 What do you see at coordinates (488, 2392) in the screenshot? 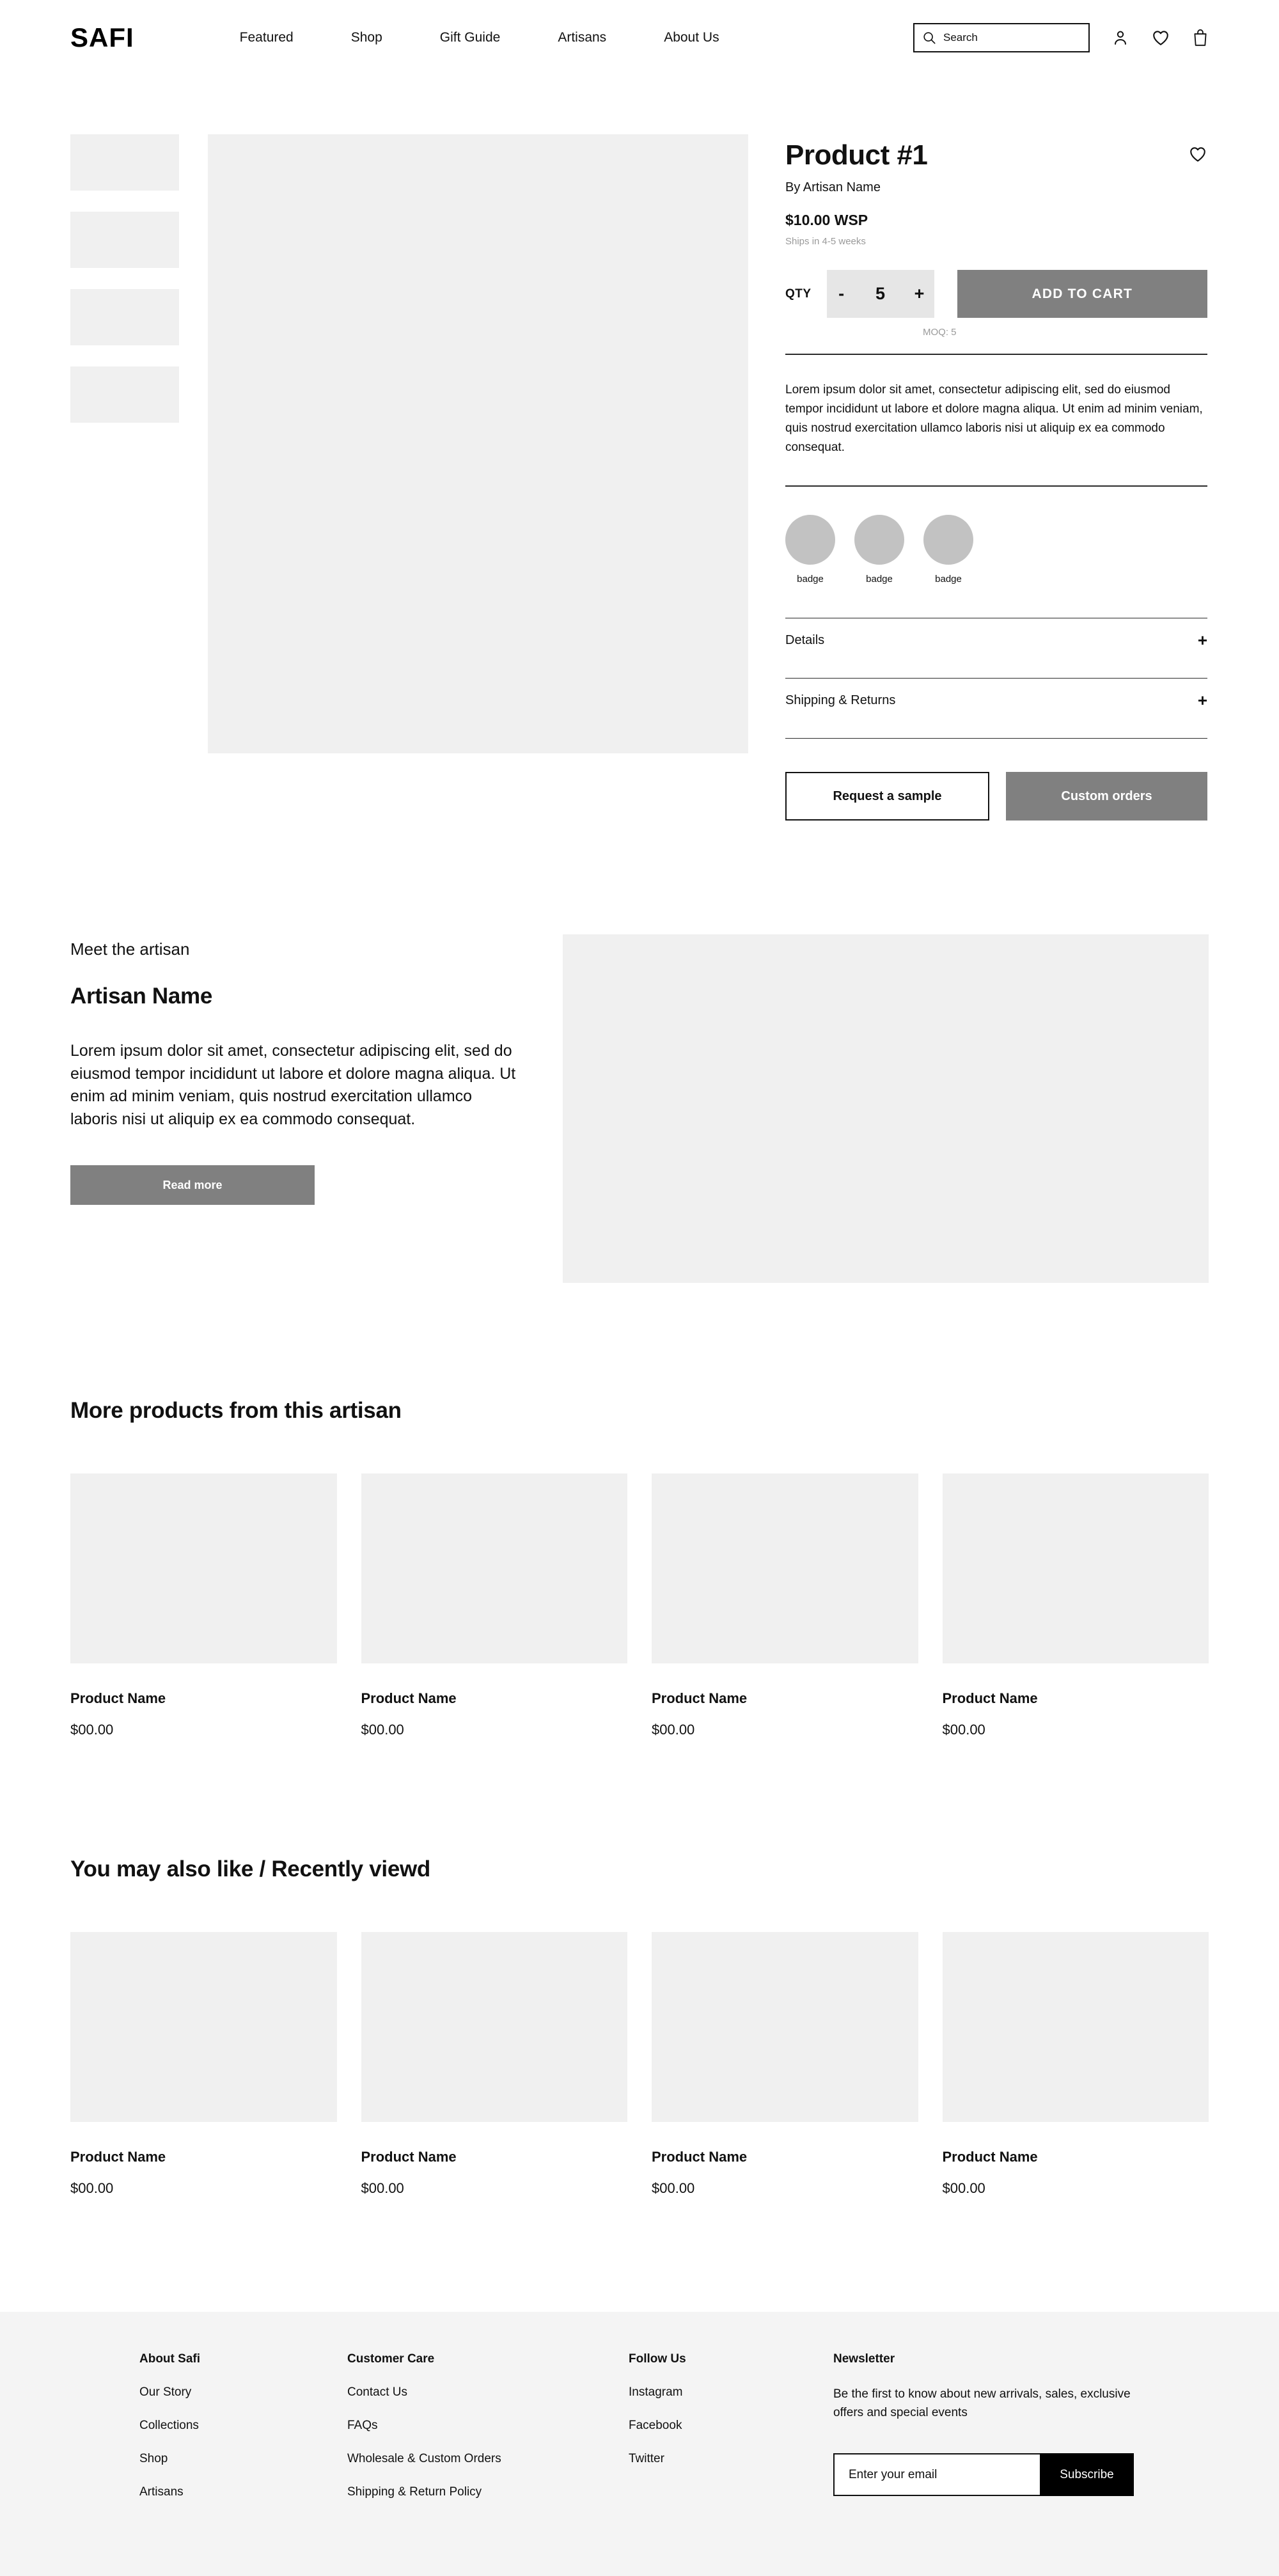
I see `footer-link-contact-us: Contact Us` at bounding box center [488, 2392].